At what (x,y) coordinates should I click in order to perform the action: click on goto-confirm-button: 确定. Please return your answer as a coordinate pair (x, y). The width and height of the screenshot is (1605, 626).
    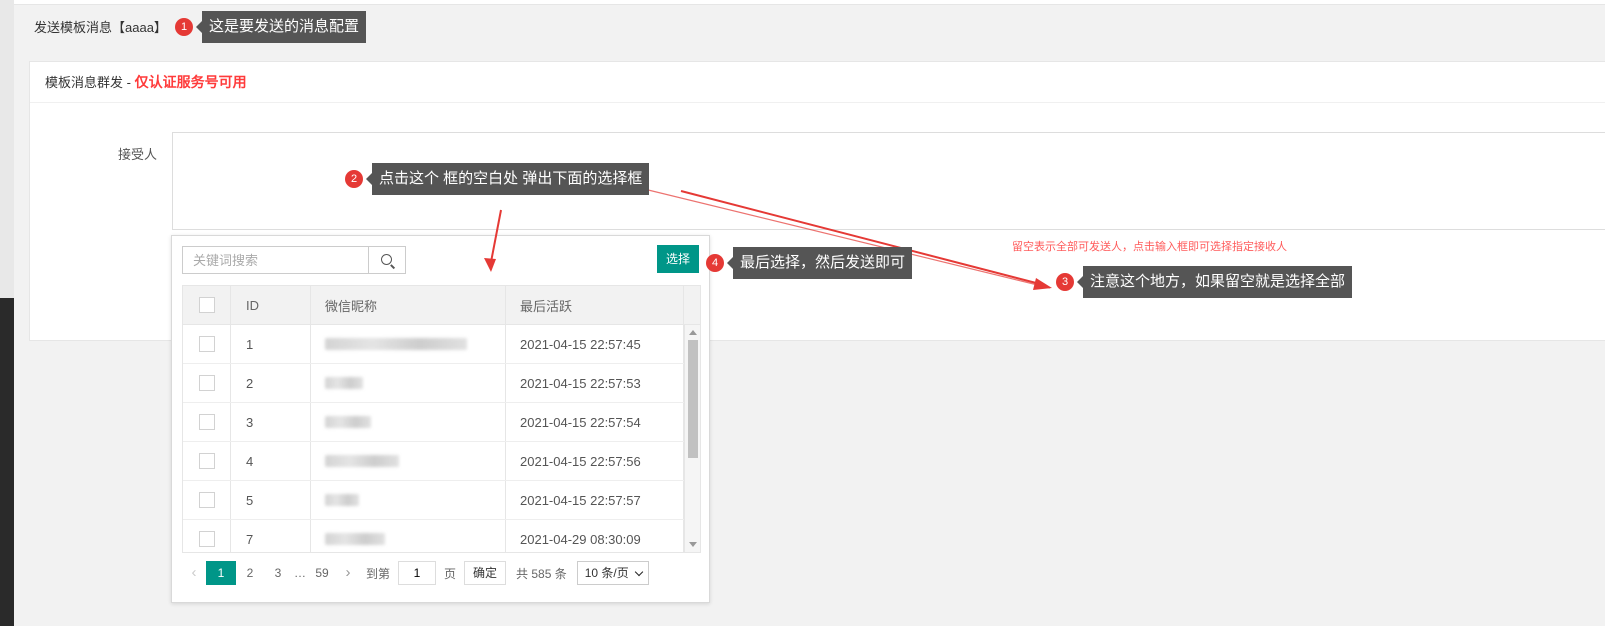
    Looking at the image, I should click on (485, 573).